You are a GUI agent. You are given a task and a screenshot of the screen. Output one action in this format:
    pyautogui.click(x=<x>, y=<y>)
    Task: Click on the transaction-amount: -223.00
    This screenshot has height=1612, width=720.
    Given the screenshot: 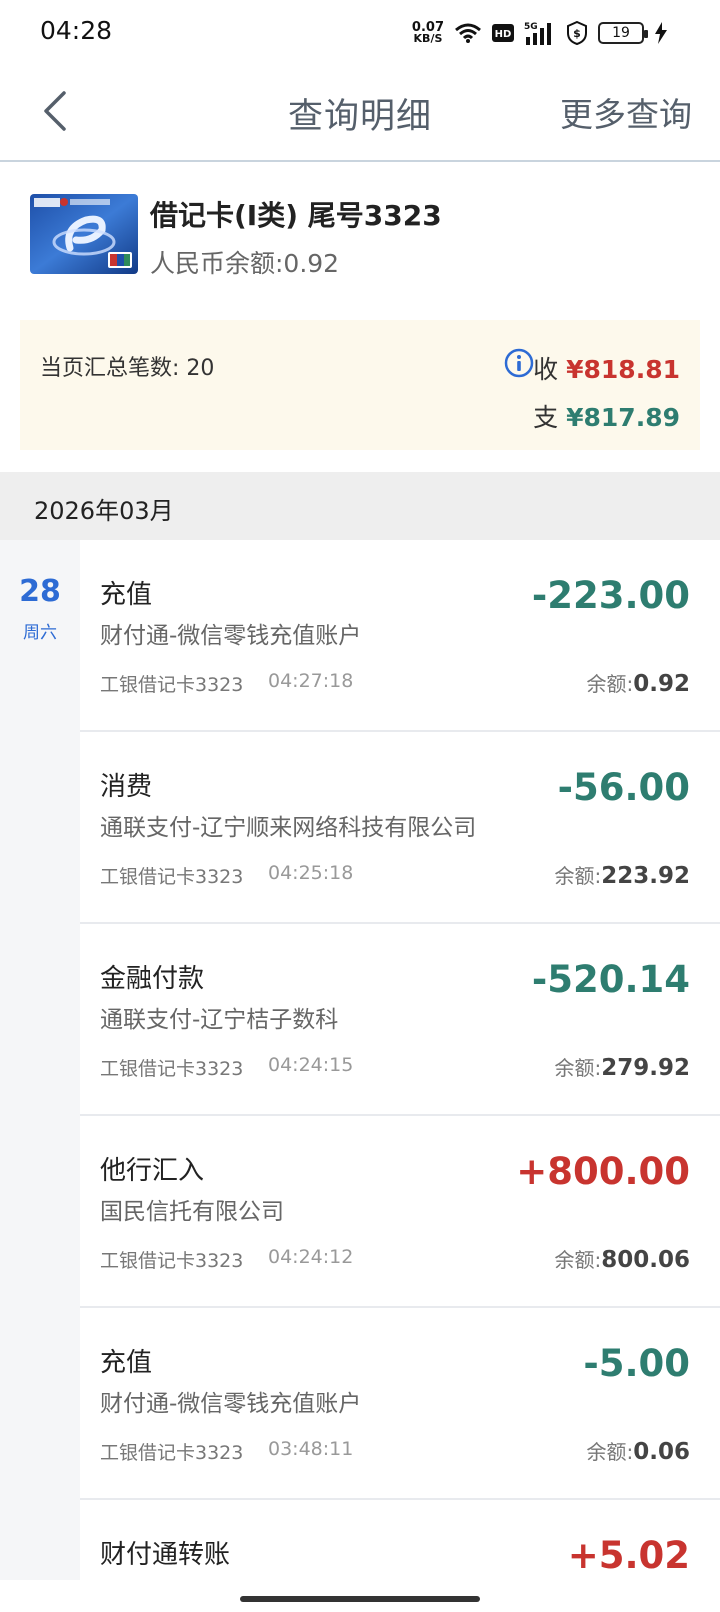 What is the action you would take?
    pyautogui.click(x=610, y=595)
    